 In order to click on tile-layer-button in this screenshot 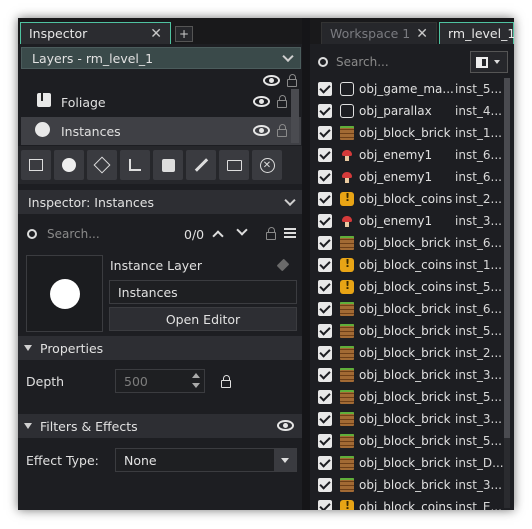, I will do `click(102, 165)`.